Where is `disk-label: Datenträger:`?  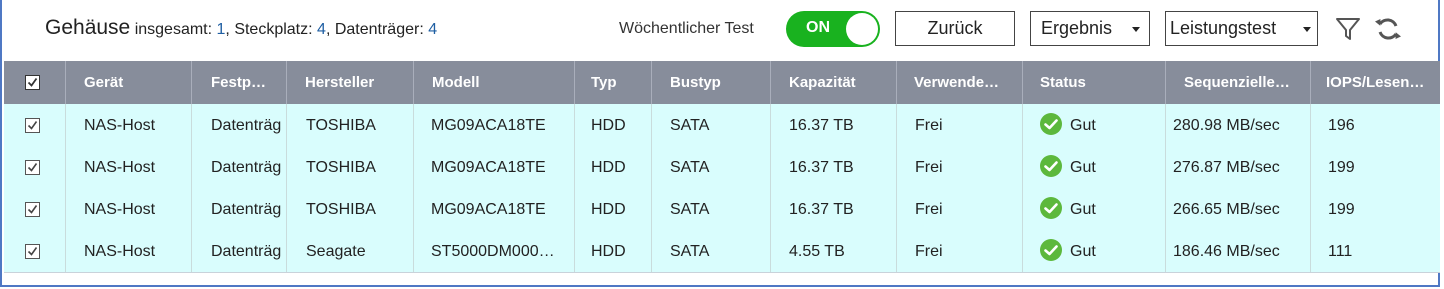 disk-label: Datenträger: is located at coordinates (379, 29).